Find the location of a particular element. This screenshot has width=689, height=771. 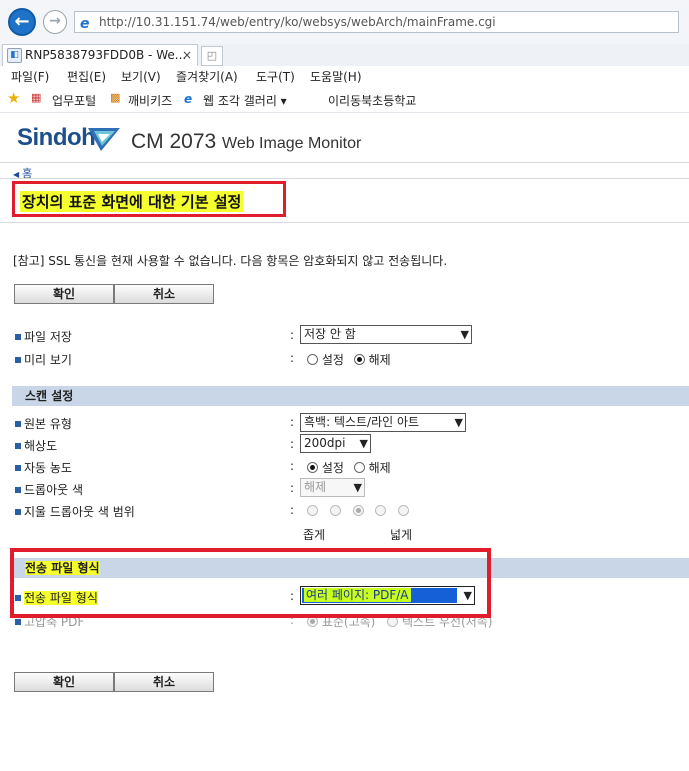

brand-logo: Sindoh is located at coordinates (56, 137).